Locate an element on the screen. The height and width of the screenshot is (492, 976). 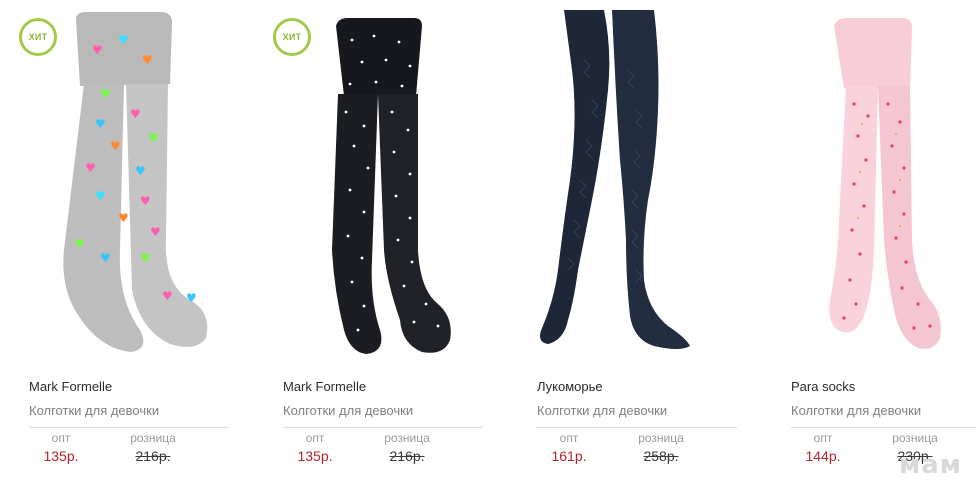
opt-price: 144р. is located at coordinates (823, 456).